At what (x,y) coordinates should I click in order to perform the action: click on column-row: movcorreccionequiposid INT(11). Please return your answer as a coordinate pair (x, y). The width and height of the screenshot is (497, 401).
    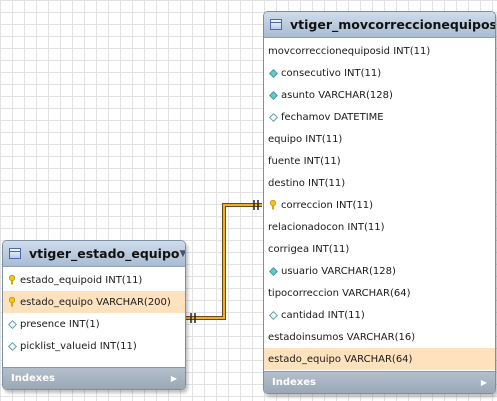
    Looking at the image, I should click on (379, 51).